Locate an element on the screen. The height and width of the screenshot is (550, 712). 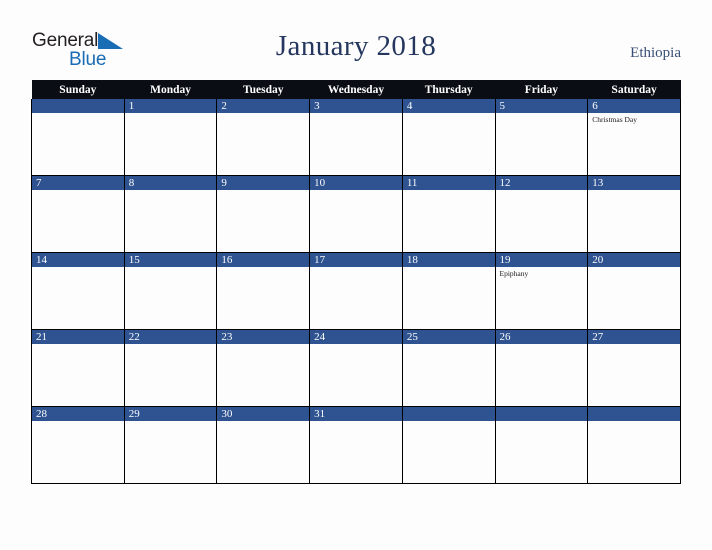
day-number: 26 is located at coordinates (541, 337).